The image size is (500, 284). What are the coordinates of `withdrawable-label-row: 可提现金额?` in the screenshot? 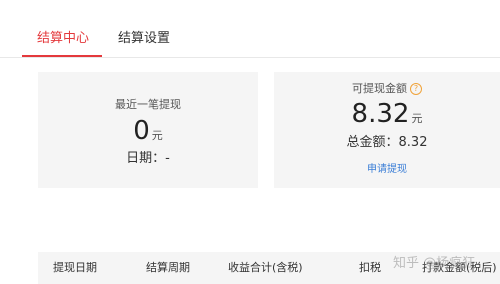 It's located at (387, 89).